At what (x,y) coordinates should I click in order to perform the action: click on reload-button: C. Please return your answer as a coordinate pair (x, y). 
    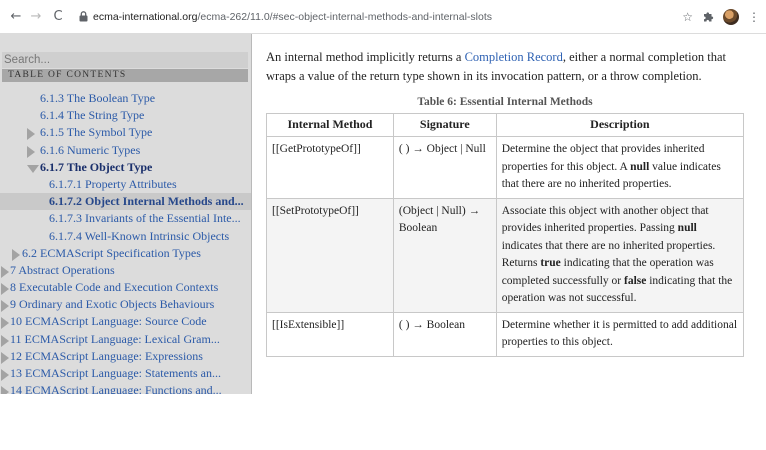
    Looking at the image, I should click on (58, 17).